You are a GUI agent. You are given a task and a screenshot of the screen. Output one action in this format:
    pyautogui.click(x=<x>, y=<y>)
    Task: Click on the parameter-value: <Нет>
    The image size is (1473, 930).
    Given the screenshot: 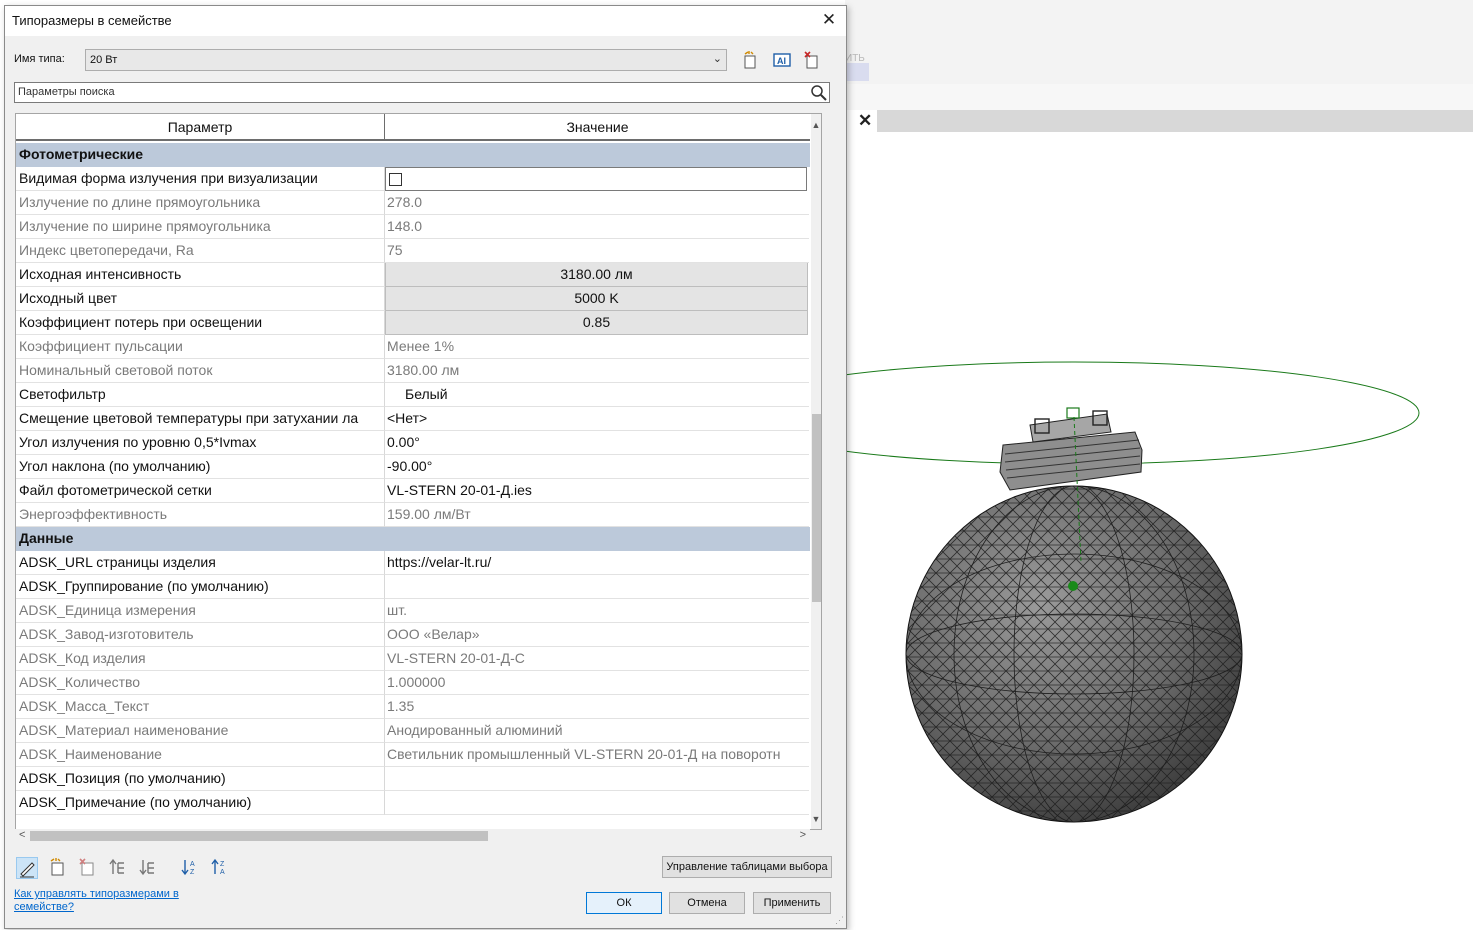 What is the action you would take?
    pyautogui.click(x=597, y=419)
    